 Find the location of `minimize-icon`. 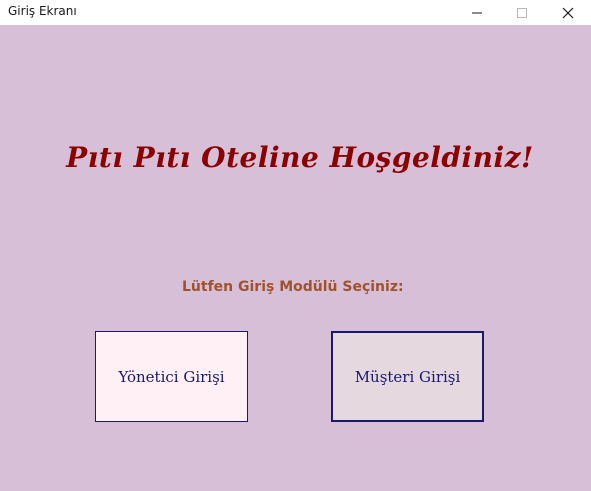

minimize-icon is located at coordinates (477, 12).